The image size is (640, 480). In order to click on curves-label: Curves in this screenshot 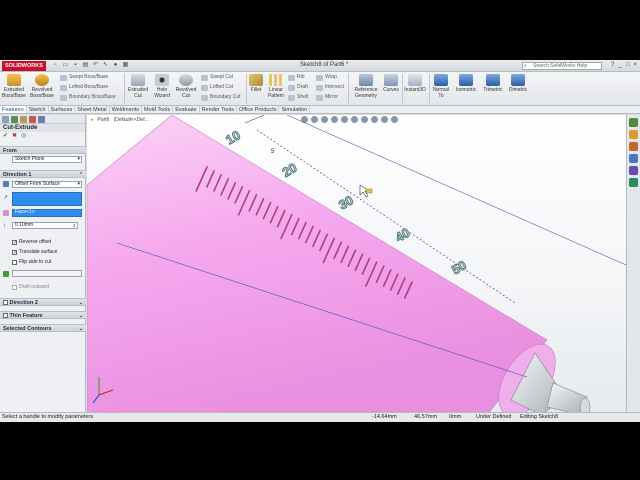, I will do `click(391, 90)`.